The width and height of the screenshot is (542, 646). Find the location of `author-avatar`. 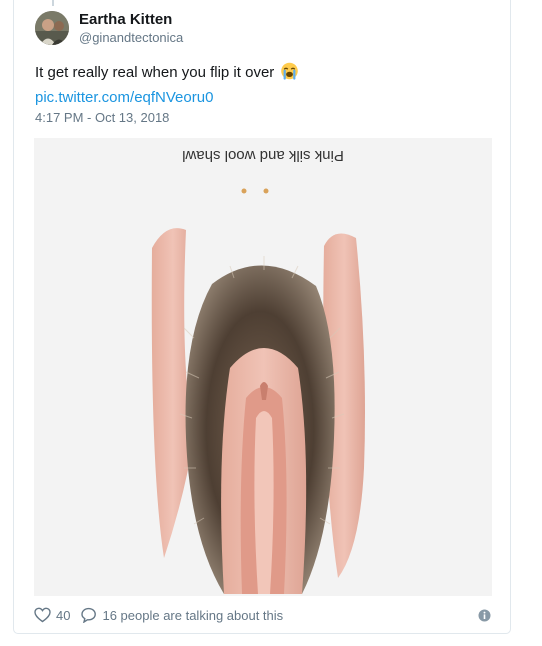

author-avatar is located at coordinates (52, 28).